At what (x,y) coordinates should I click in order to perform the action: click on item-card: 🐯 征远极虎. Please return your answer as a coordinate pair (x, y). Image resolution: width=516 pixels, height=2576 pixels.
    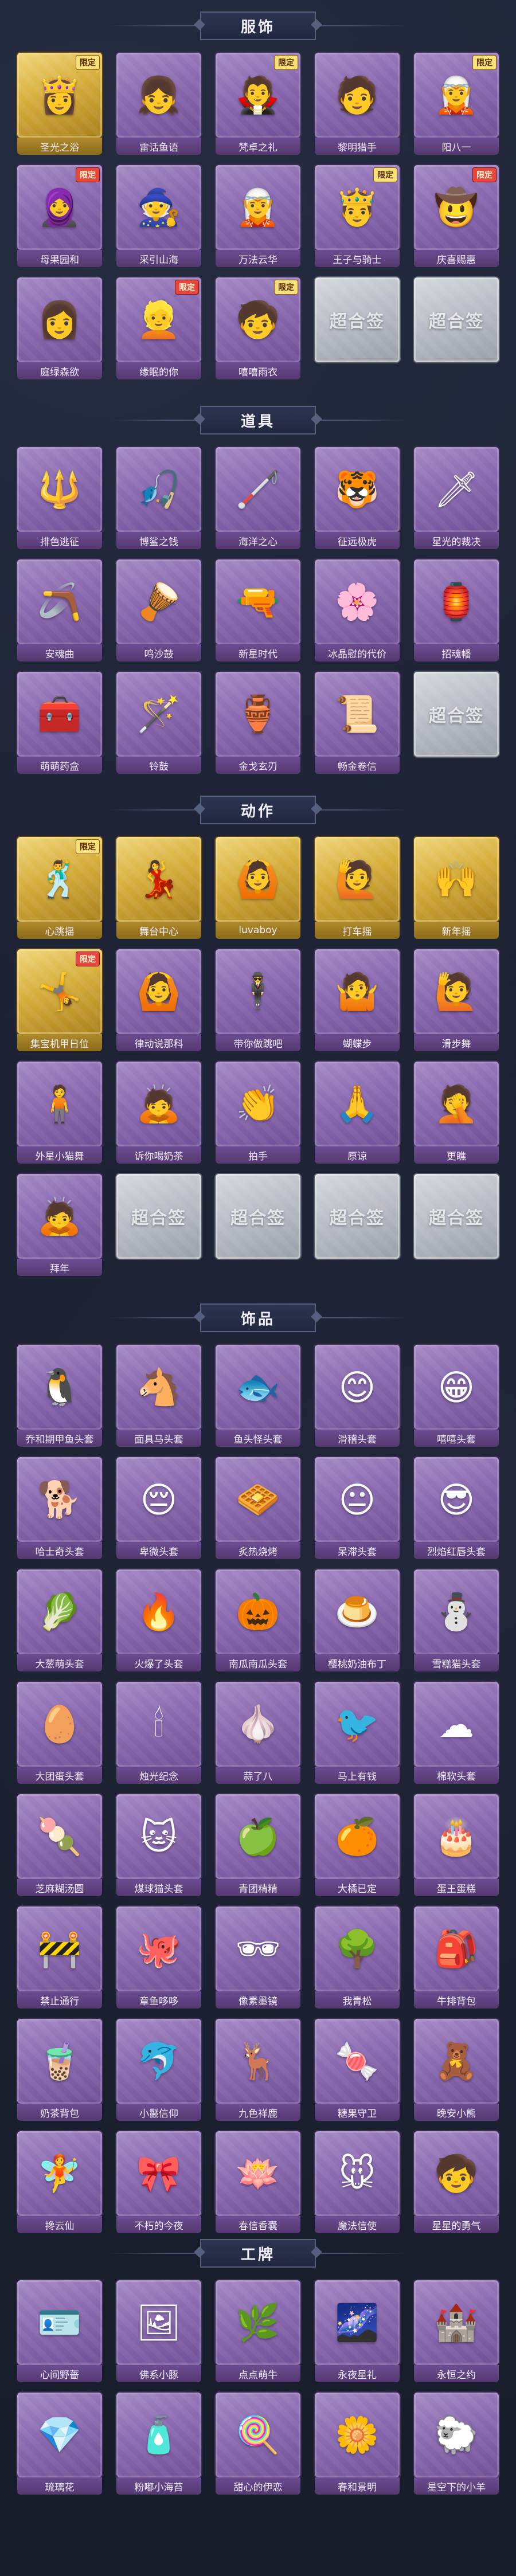
    Looking at the image, I should click on (357, 498).